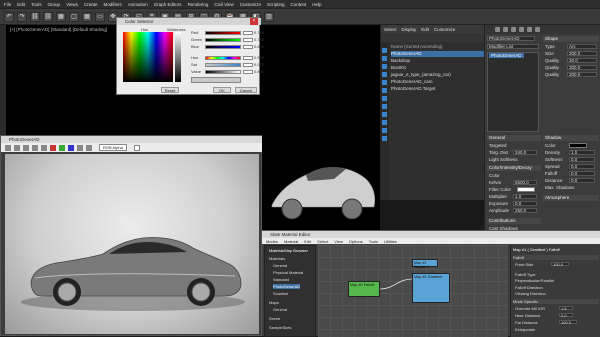 The height and width of the screenshot is (337, 600). What do you see at coordinates (280, 293) in the screenshot?
I see `browser-row: Scanline` at bounding box center [280, 293].